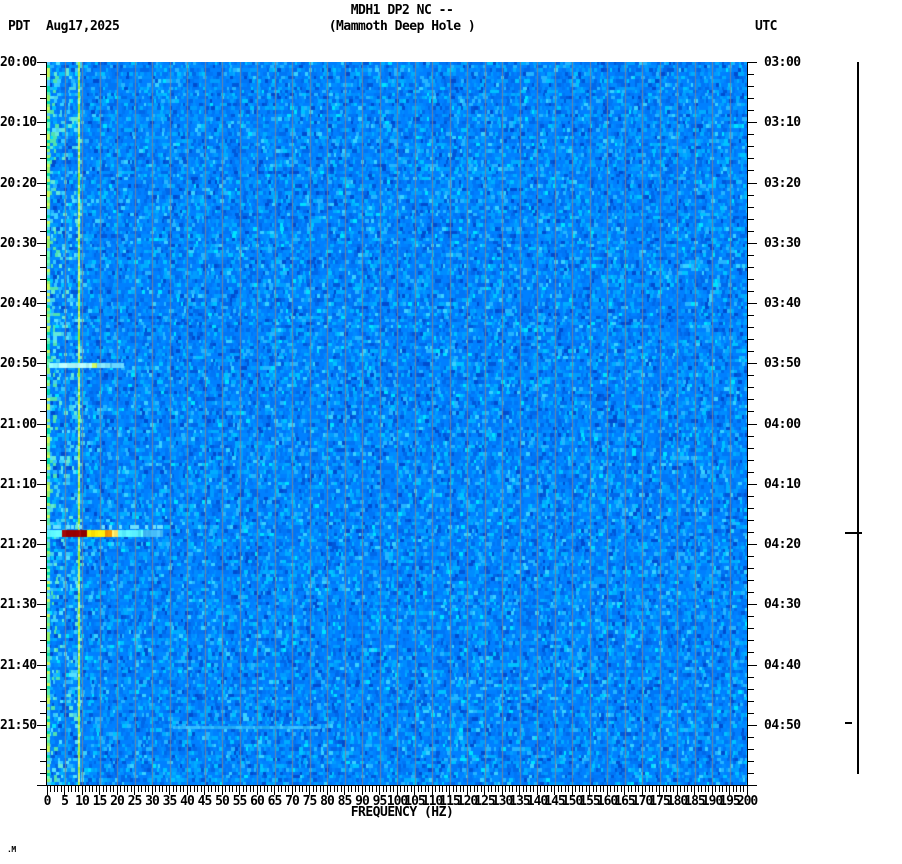 This screenshot has height=864, width=902. I want to click on time-label-pdt: 20:10, so click(18, 122).